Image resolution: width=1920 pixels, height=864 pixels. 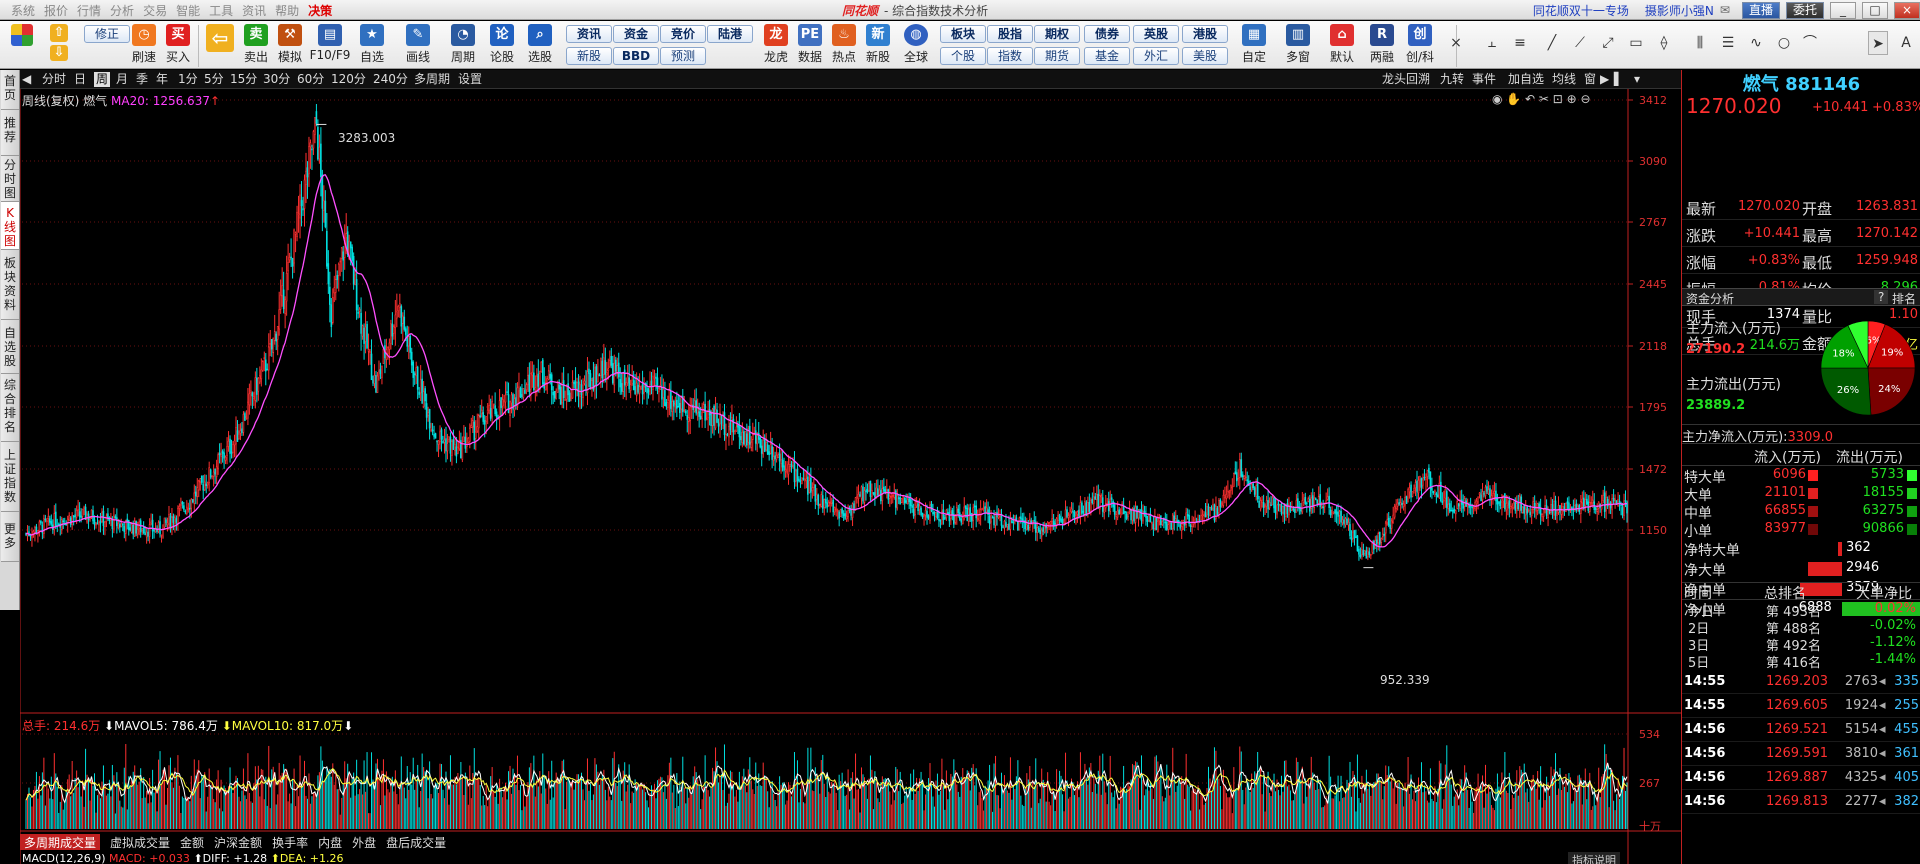 What do you see at coordinates (470, 79) in the screenshot?
I see `period-settings: 设置` at bounding box center [470, 79].